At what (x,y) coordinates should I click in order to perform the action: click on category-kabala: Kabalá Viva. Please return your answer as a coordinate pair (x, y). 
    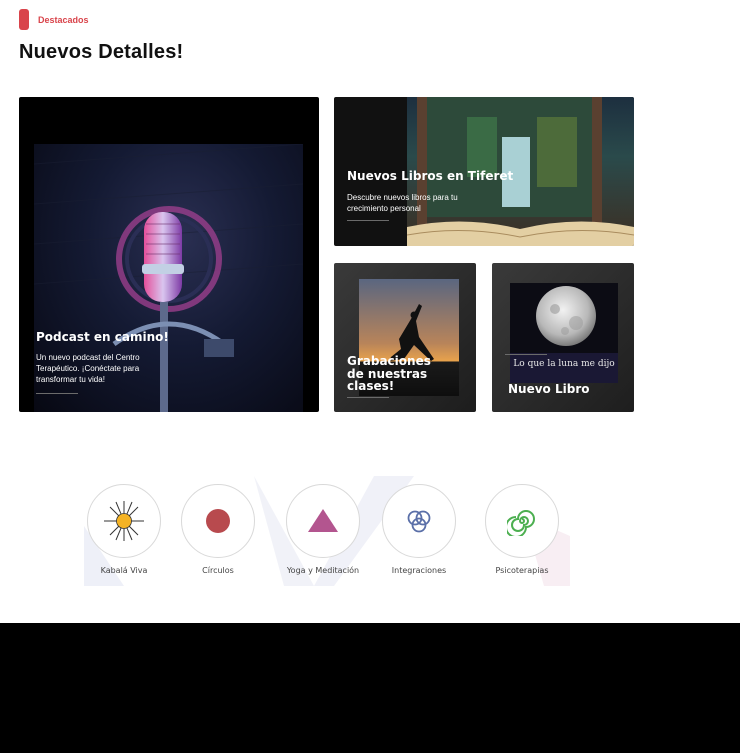
    Looking at the image, I should click on (124, 525).